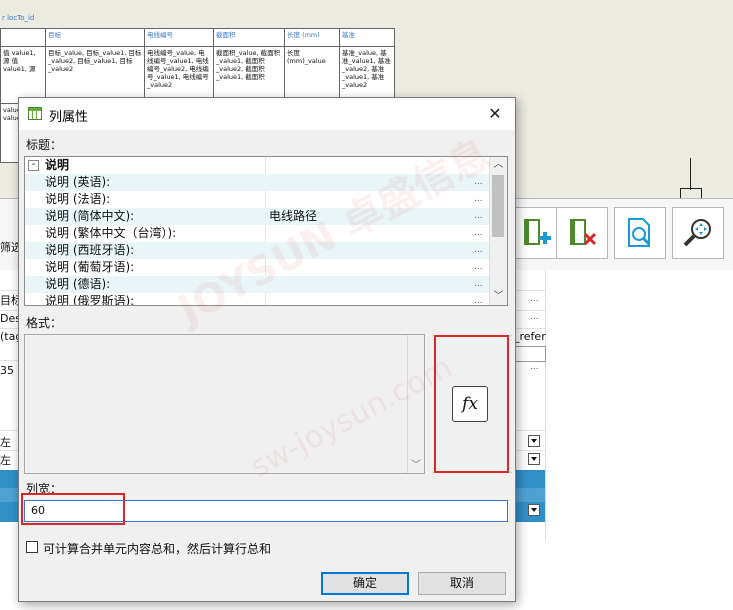  Describe the element at coordinates (415, 404) in the screenshot. I see `format-scrollbar: ﹀` at that location.